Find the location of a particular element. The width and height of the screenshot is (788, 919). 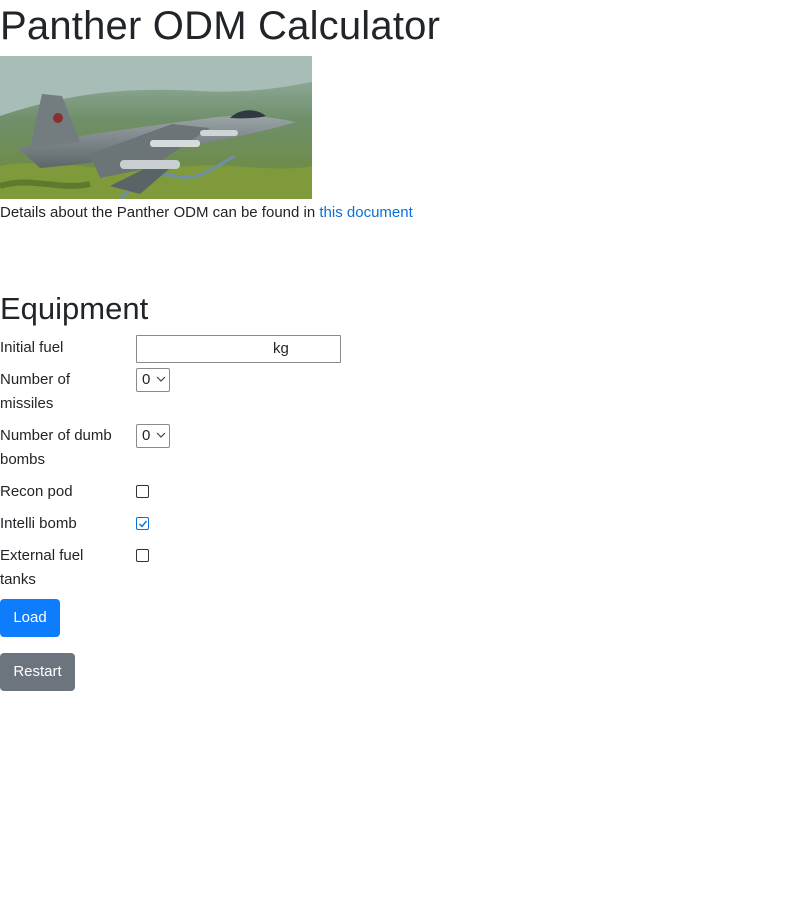

initial-fuel-label: Initial fuel is located at coordinates (32, 347).